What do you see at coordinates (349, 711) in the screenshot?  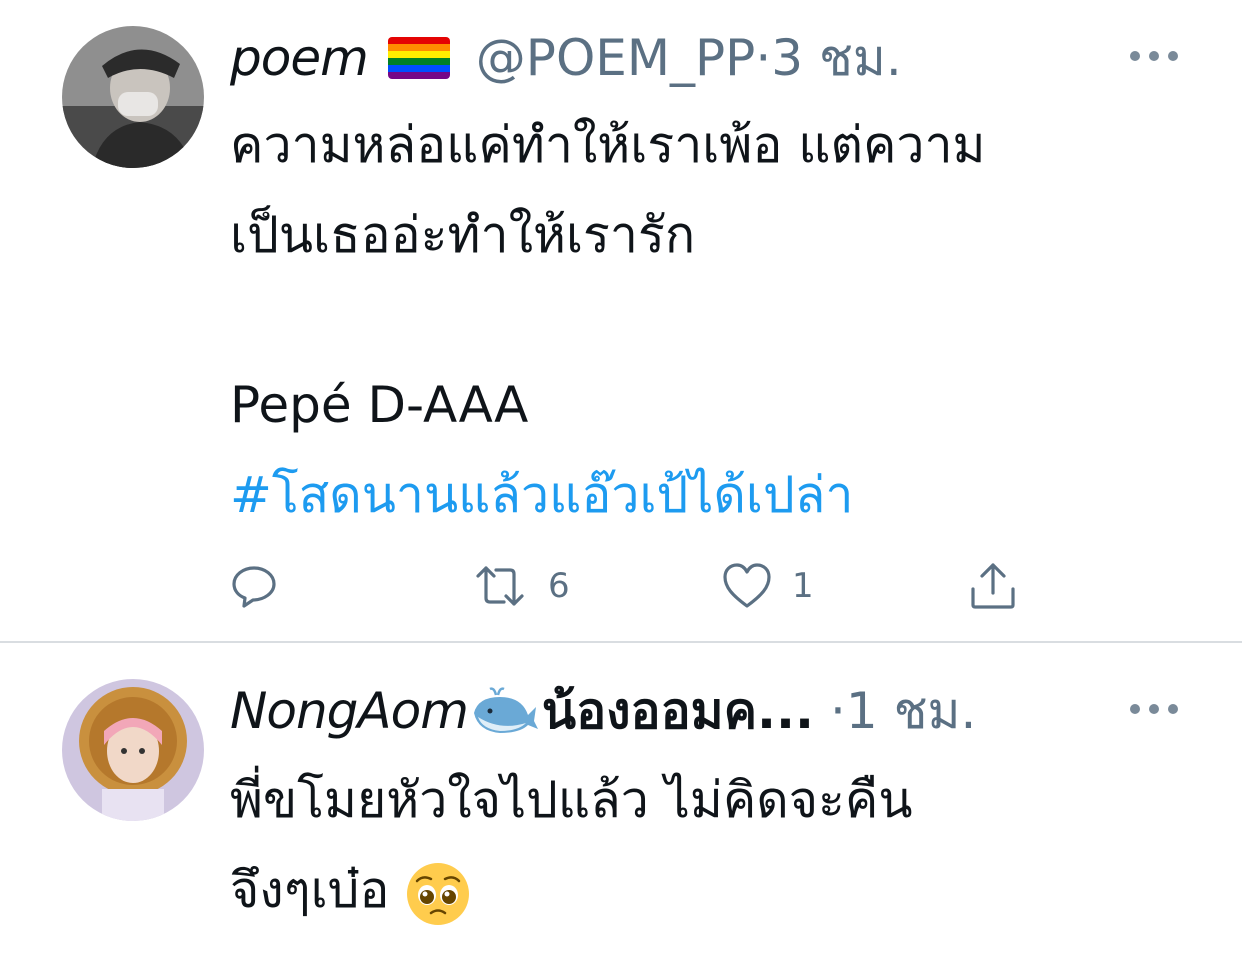 I see `display-name: NongAom` at bounding box center [349, 711].